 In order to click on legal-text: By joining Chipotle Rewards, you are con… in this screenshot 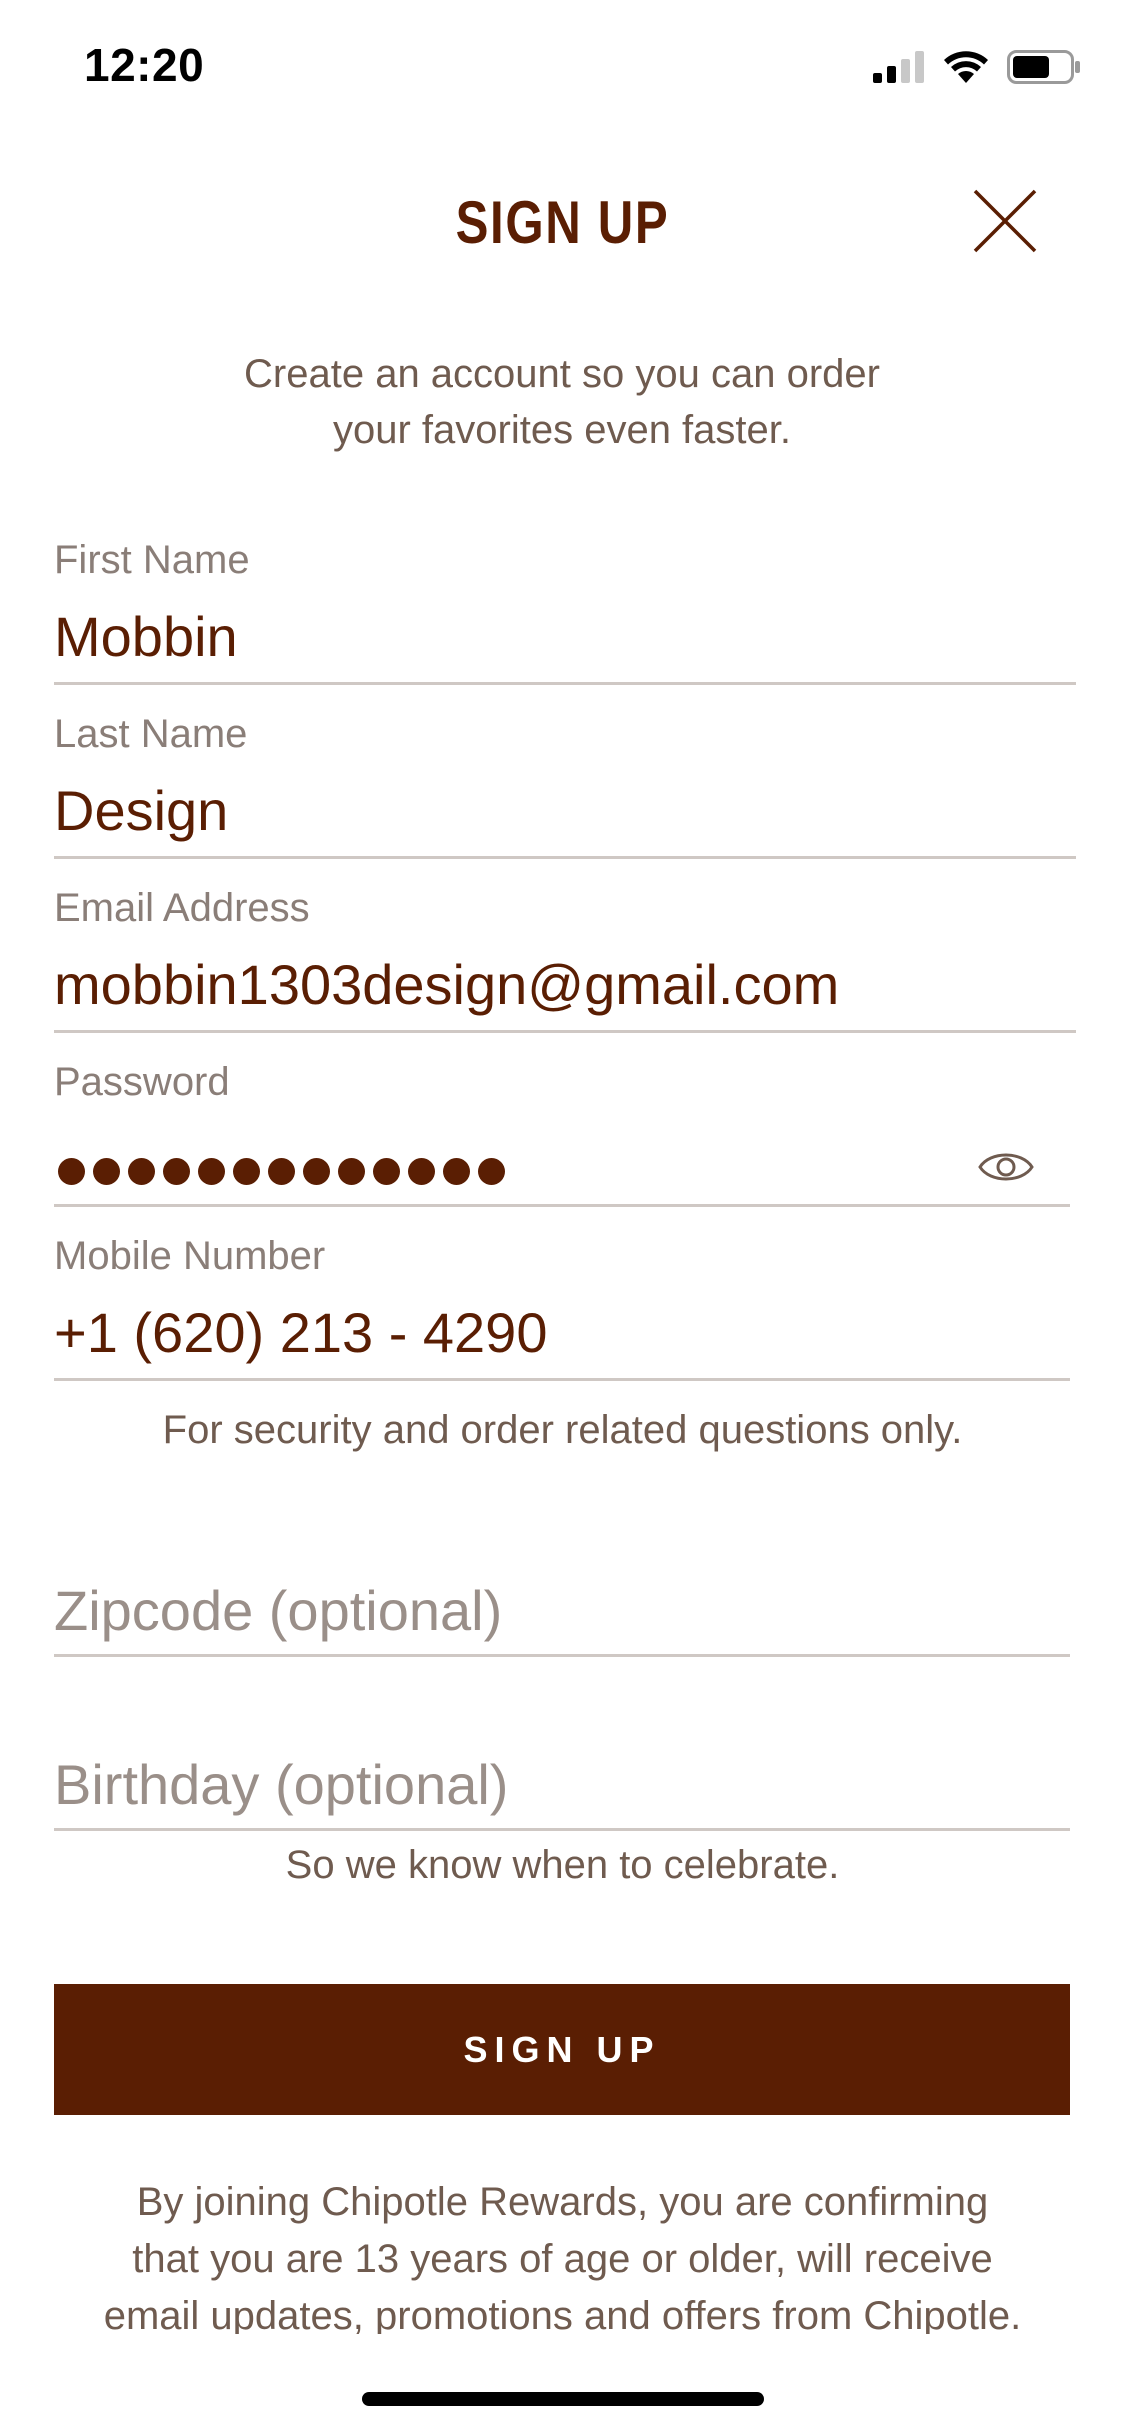, I will do `click(562, 2254)`.